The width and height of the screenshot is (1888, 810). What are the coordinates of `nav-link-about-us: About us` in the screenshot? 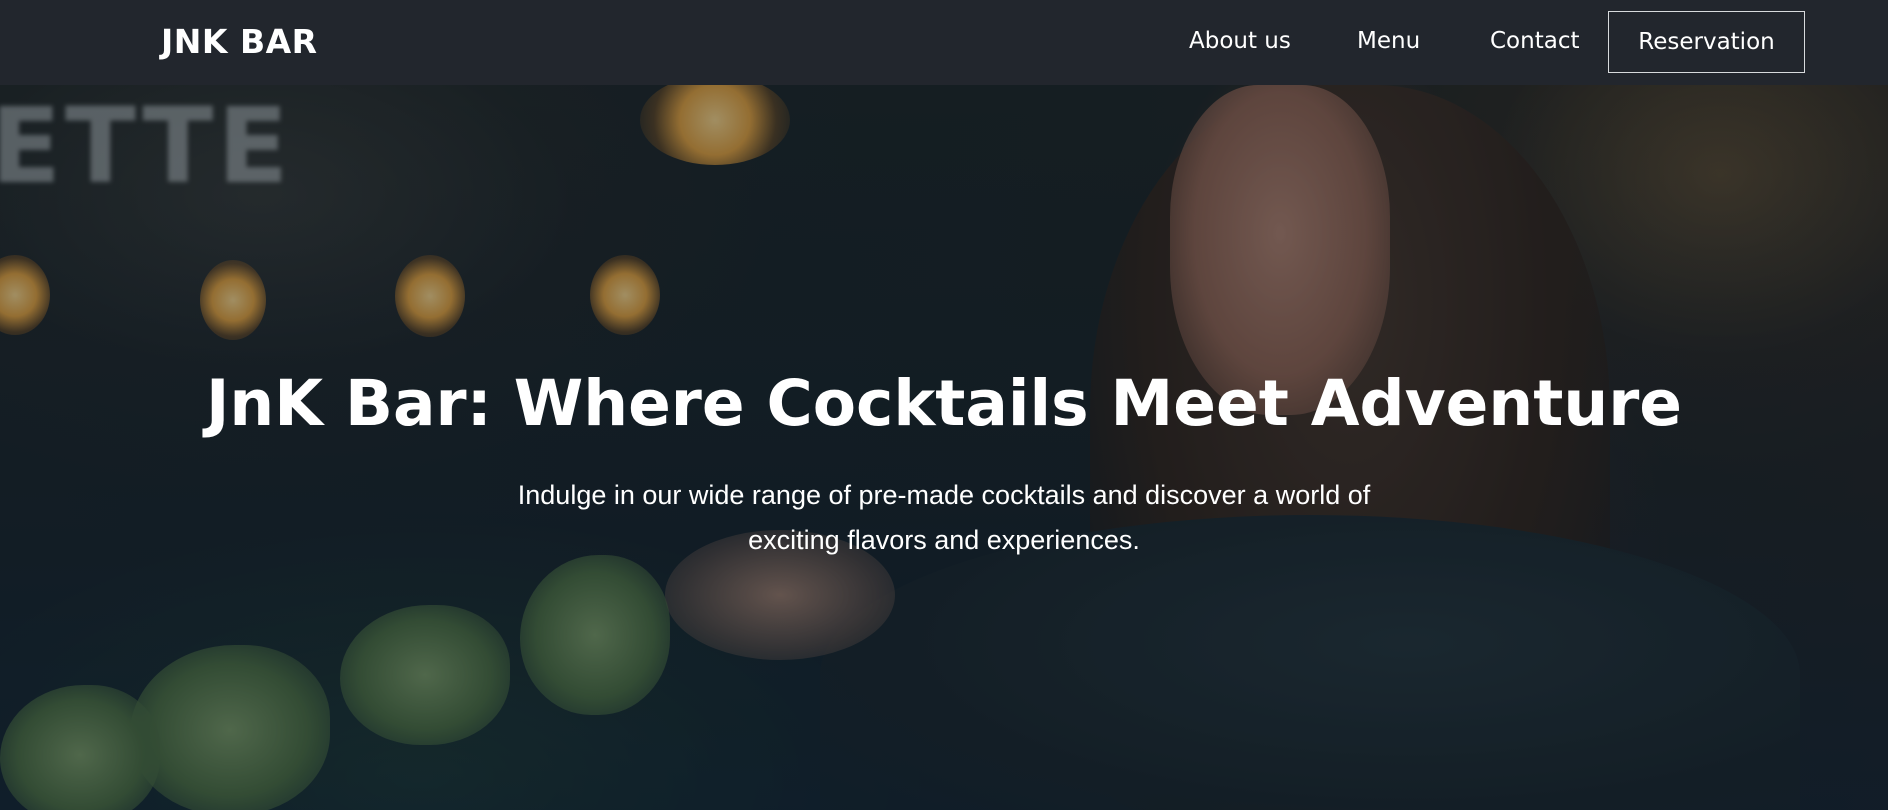 It's located at (1240, 41).